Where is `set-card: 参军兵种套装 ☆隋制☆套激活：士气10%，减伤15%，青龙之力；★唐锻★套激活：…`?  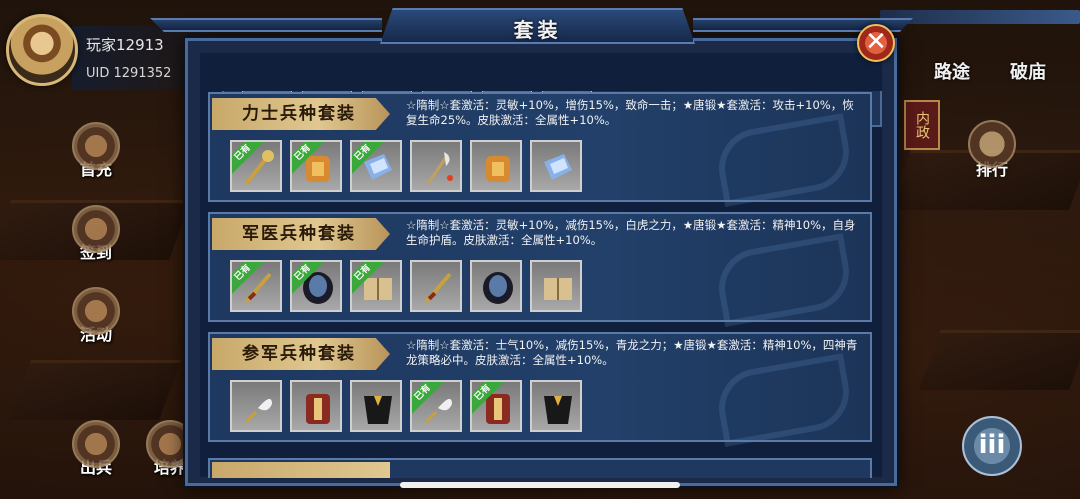 set-card: 参军兵种套装 ☆隋制☆套激活：士气10%，减伤15%，青龙之力；★唐锻★套激活：… is located at coordinates (540, 387).